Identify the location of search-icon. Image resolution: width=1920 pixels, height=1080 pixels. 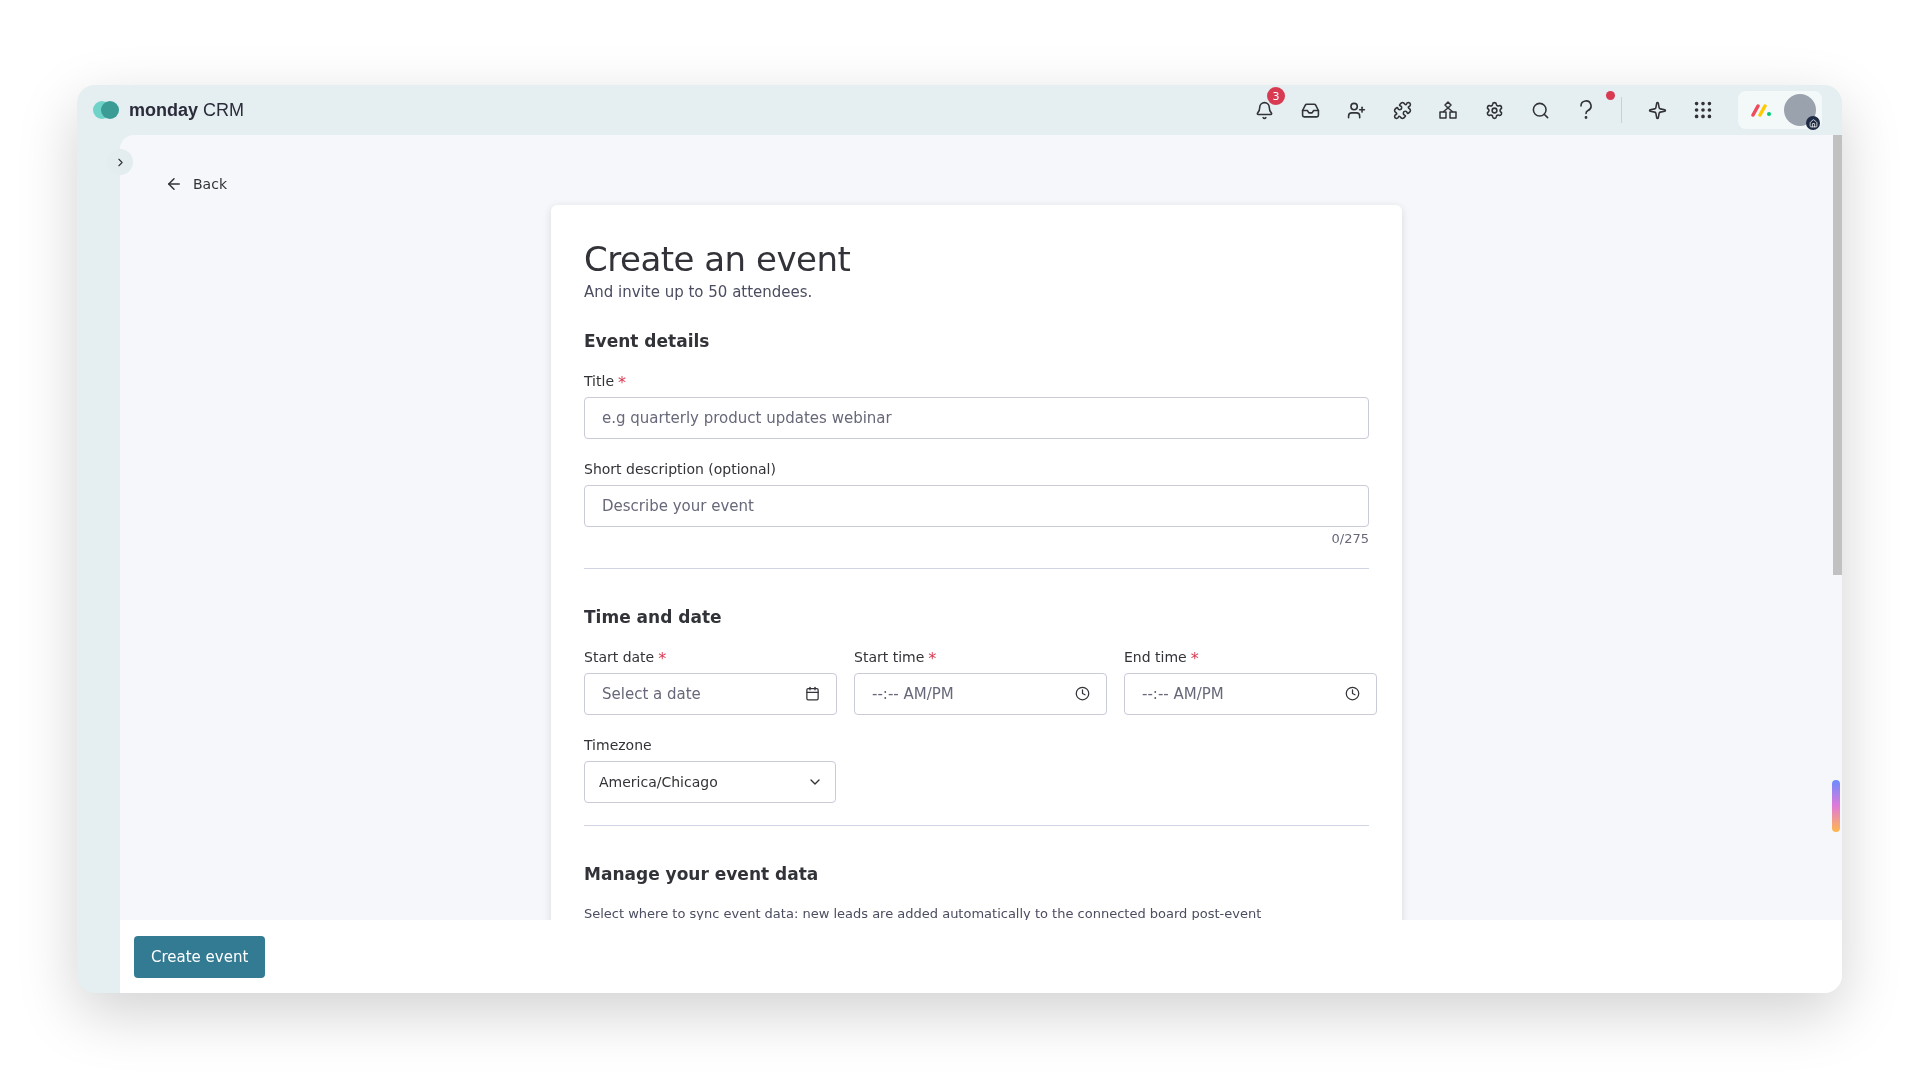
(1540, 110).